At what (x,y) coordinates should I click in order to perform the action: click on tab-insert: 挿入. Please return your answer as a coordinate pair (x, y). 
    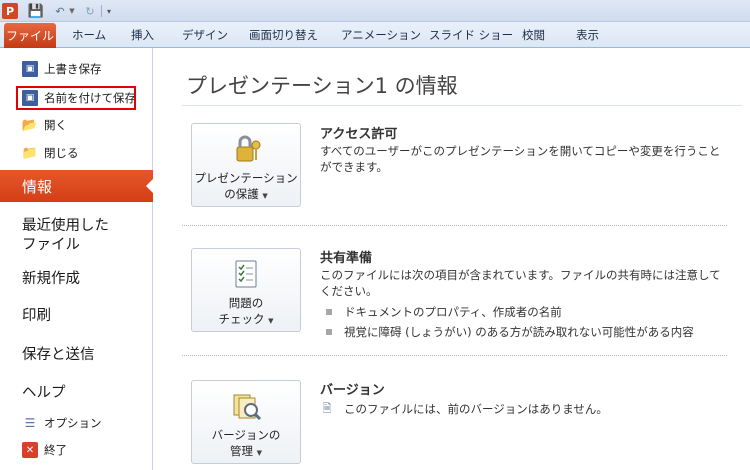
    Looking at the image, I should click on (142, 35).